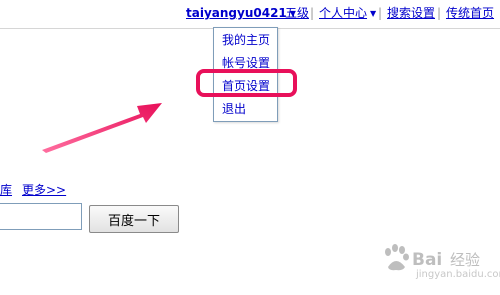  I want to click on svg-text: Bai, so click(427, 260).